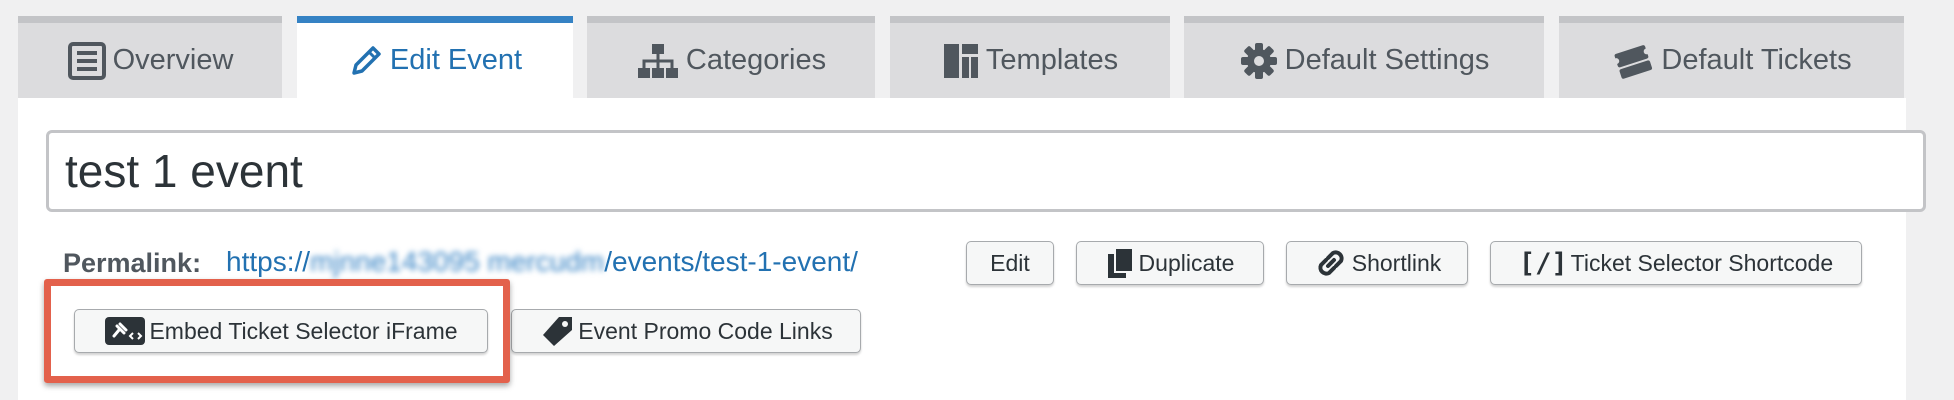 The width and height of the screenshot is (1954, 400). What do you see at coordinates (1396, 262) in the screenshot?
I see `button-label: Shortlink` at bounding box center [1396, 262].